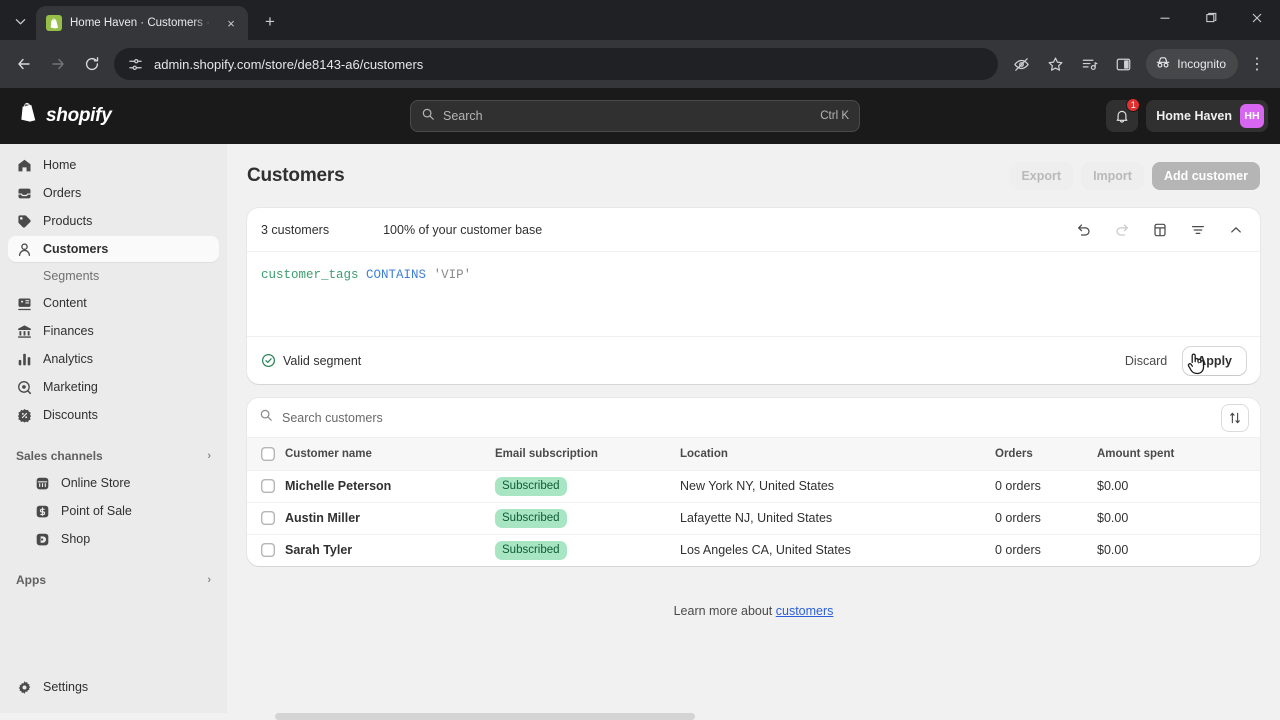 This screenshot has width=1280, height=720. What do you see at coordinates (113, 539) in the screenshot?
I see `sidebar-item-shop: Shop` at bounding box center [113, 539].